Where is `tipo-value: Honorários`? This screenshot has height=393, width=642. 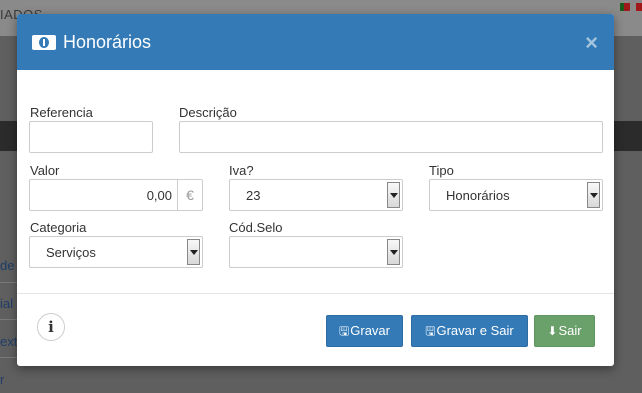 tipo-value: Honorários is located at coordinates (478, 195).